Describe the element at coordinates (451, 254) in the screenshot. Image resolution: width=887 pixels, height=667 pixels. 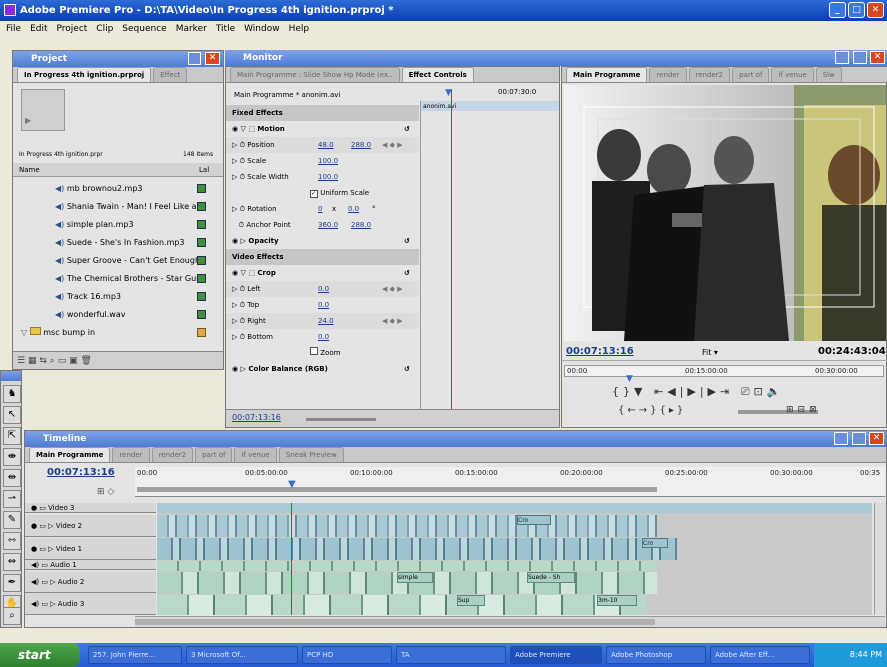
I see `ec-playhead` at that location.